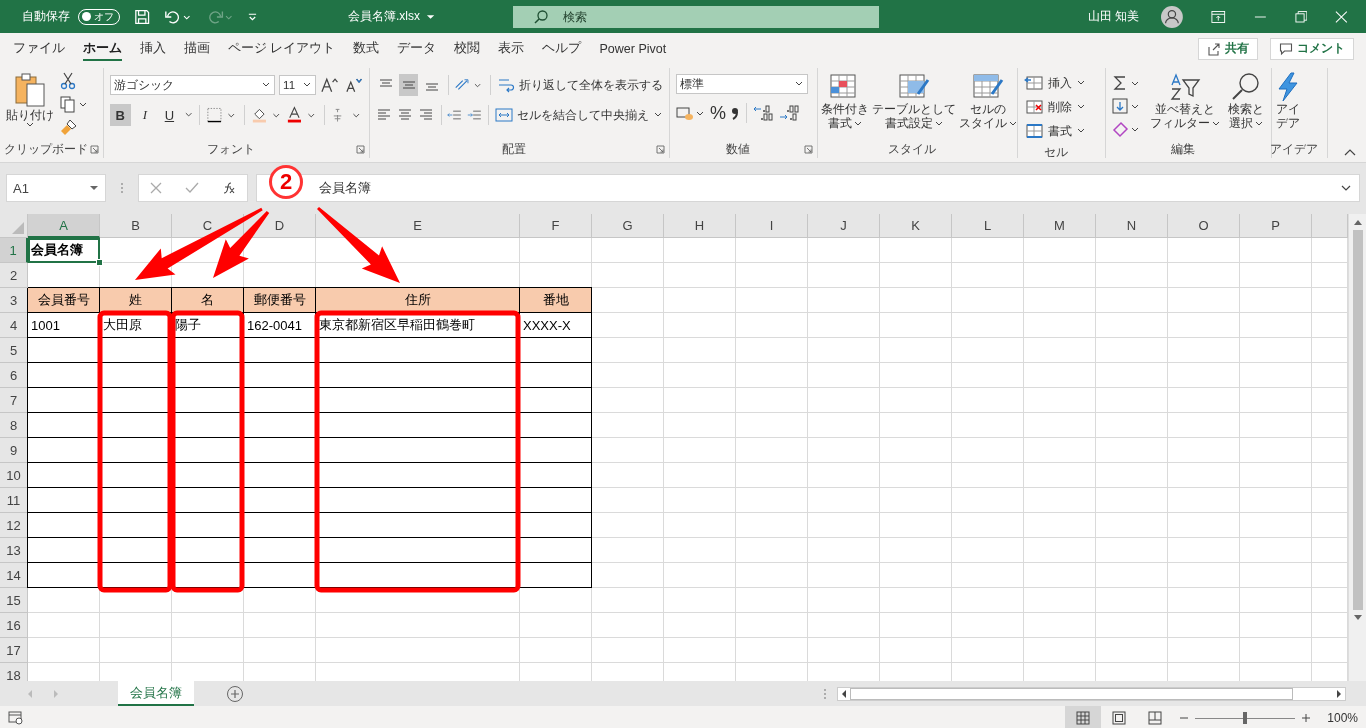 The height and width of the screenshot is (728, 1366). I want to click on enter-icon, so click(192, 188).